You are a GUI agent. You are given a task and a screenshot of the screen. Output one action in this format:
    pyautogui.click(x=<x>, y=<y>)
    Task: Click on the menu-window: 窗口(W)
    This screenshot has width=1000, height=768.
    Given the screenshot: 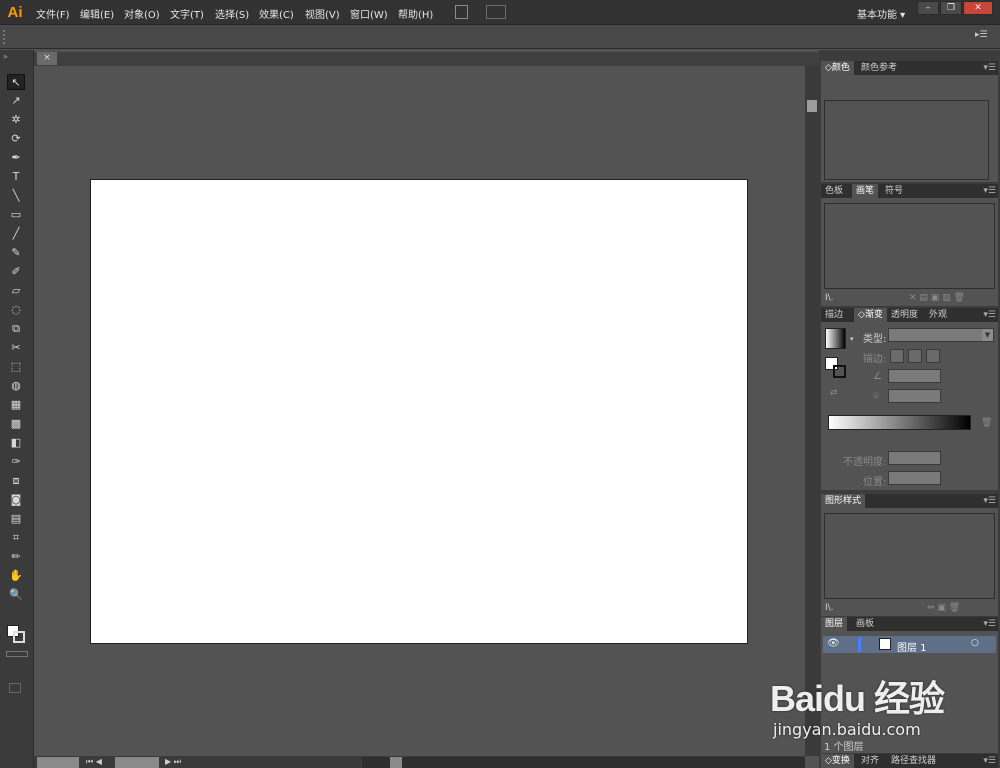 What is the action you would take?
    pyautogui.click(x=369, y=13)
    